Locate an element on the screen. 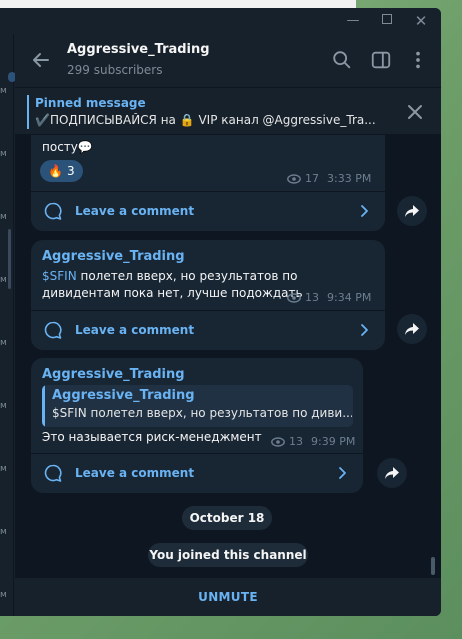 This screenshot has width=462, height=639. close-pinned-icon is located at coordinates (415, 112).